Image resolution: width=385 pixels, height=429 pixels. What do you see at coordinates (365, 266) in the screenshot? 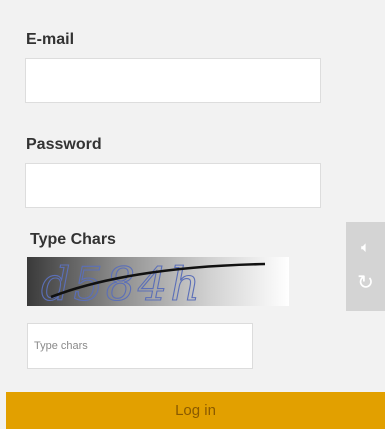
I see `captcha-controls: 🔈︎ ↻` at bounding box center [365, 266].